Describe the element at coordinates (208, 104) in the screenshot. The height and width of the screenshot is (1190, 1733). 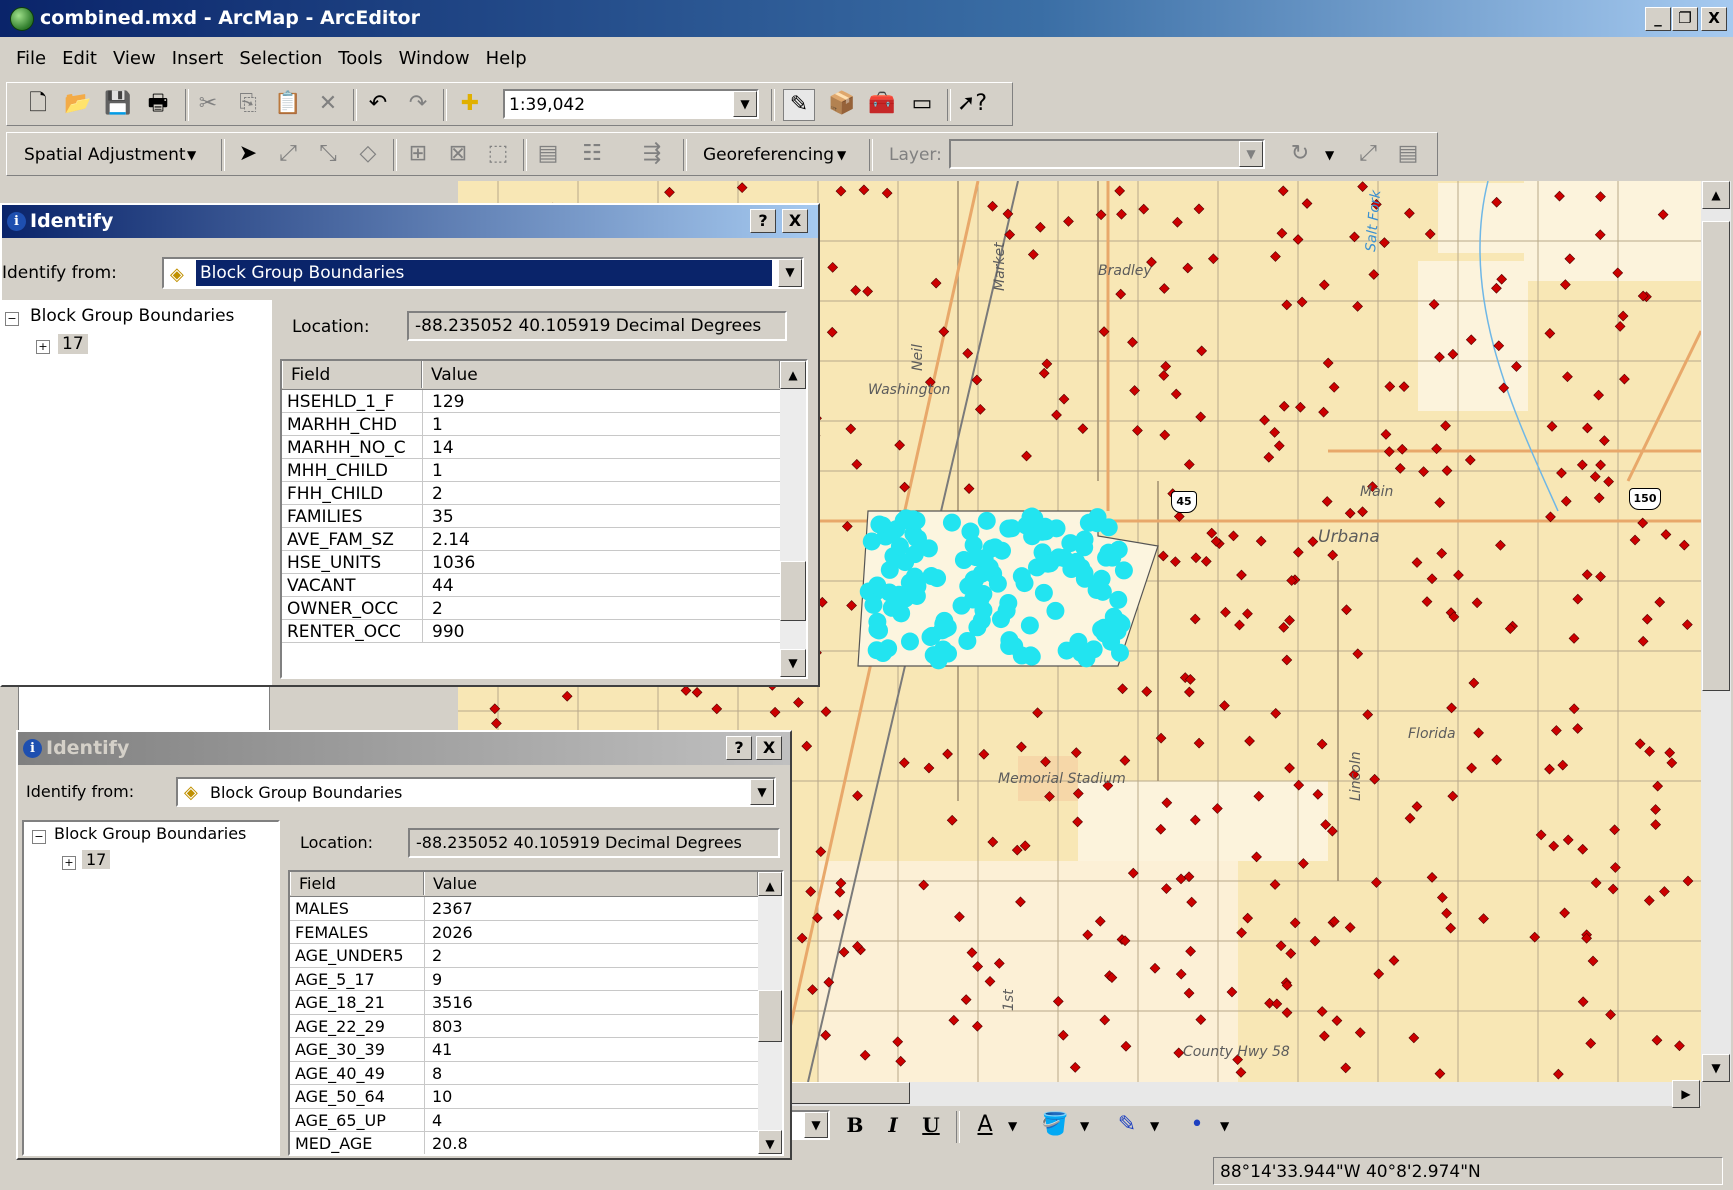
I see `cut-icon: ✂` at that location.